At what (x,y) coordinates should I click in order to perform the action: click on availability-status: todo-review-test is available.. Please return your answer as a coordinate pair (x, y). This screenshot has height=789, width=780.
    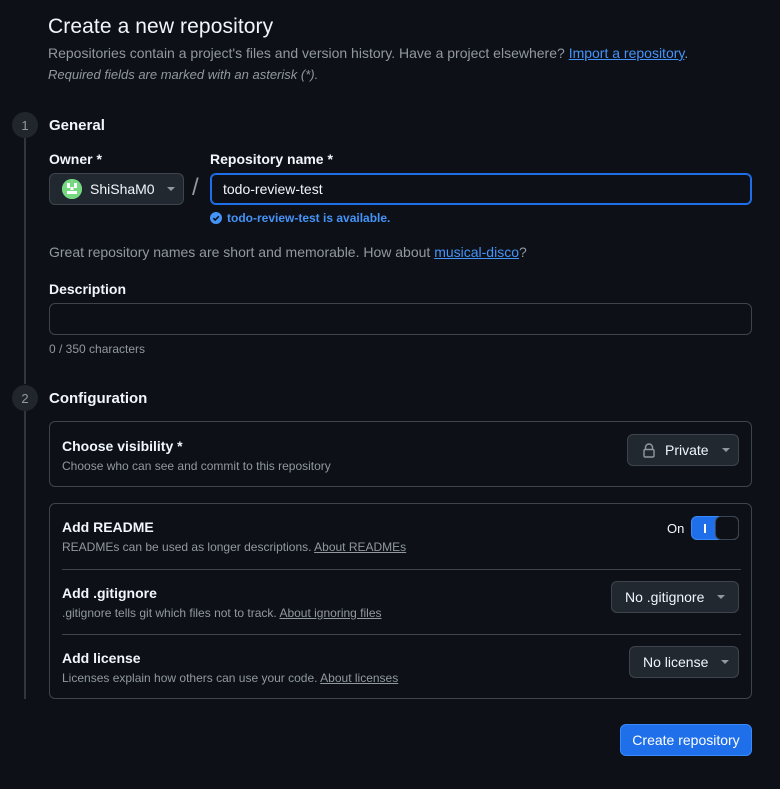
    Looking at the image, I should click on (300, 218).